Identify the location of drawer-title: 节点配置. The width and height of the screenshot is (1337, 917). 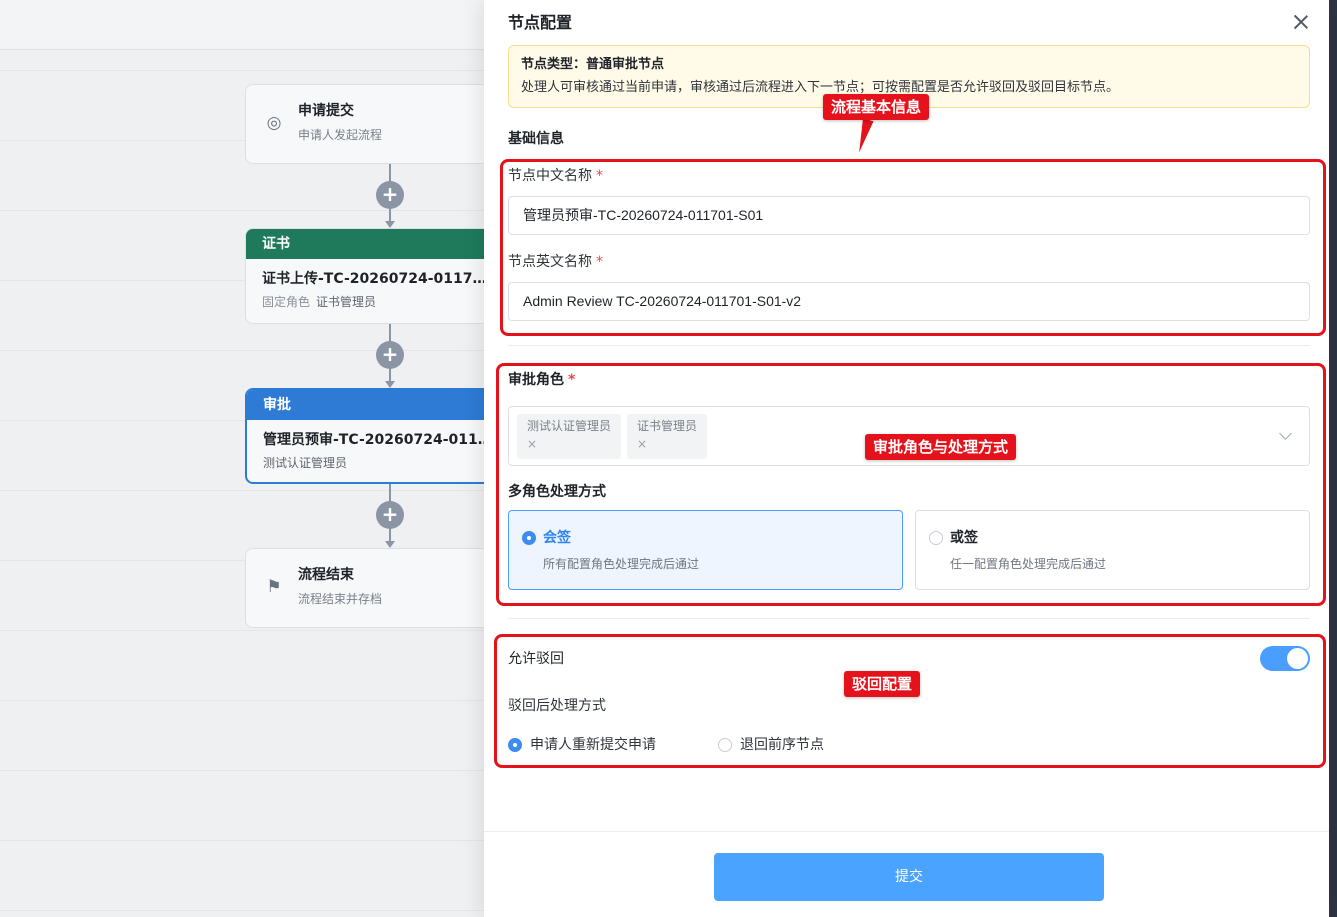
(540, 22).